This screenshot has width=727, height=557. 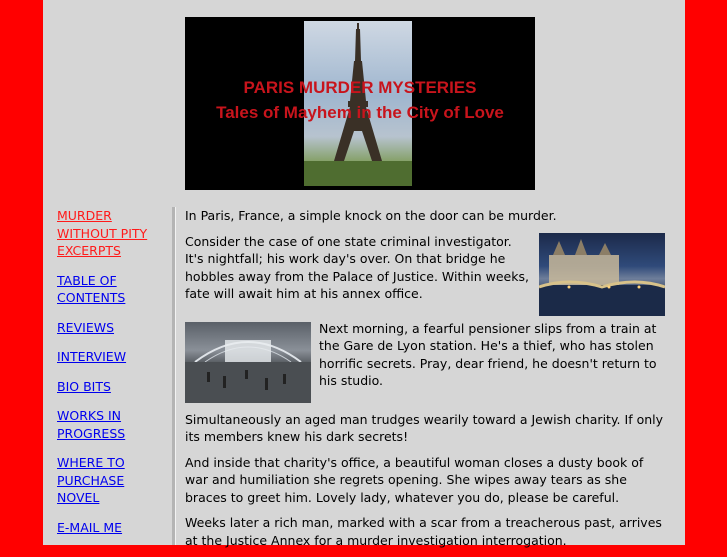 I want to click on sidebar-divider, so click(x=174, y=376).